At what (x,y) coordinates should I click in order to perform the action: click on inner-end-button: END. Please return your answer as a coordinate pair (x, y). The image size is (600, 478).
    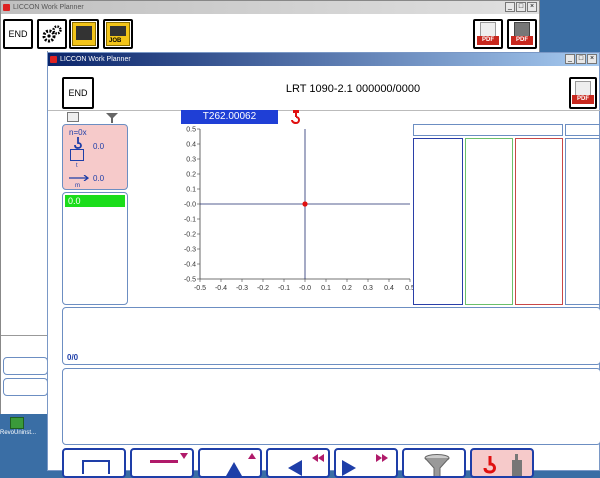
    Looking at the image, I should click on (78, 93).